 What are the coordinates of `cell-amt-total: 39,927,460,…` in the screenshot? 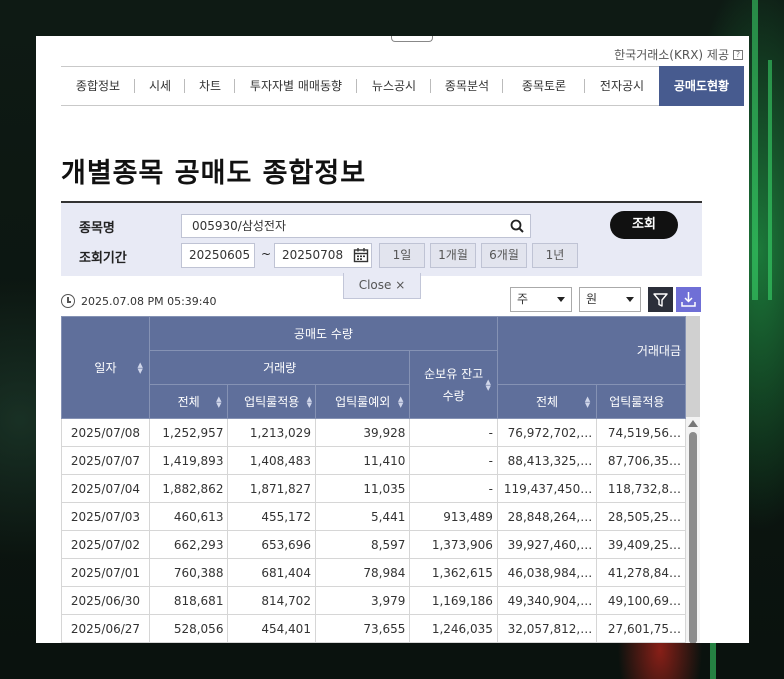 It's located at (547, 544).